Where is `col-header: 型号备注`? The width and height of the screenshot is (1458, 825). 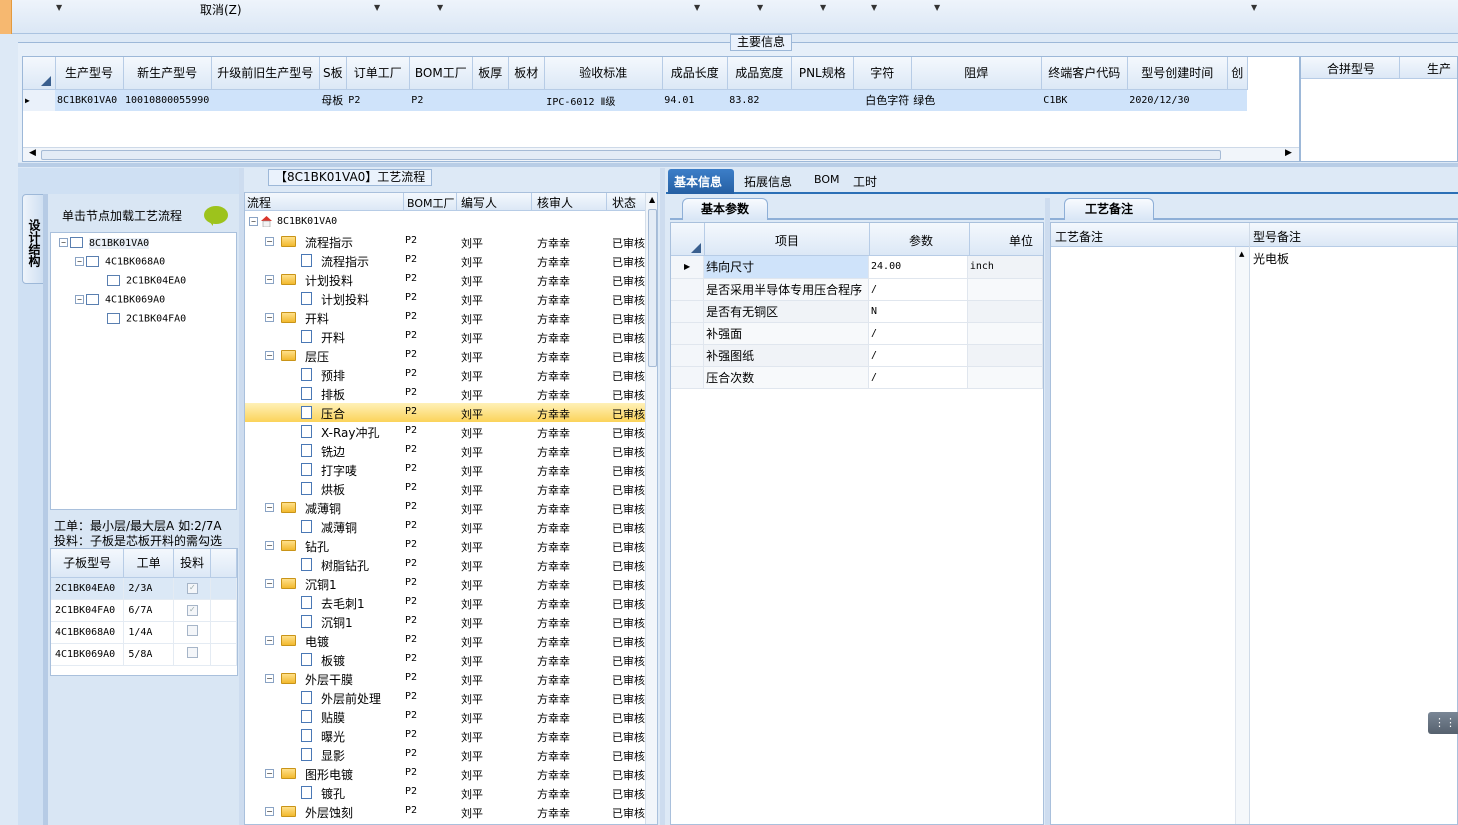 col-header: 型号备注 is located at coordinates (1277, 236).